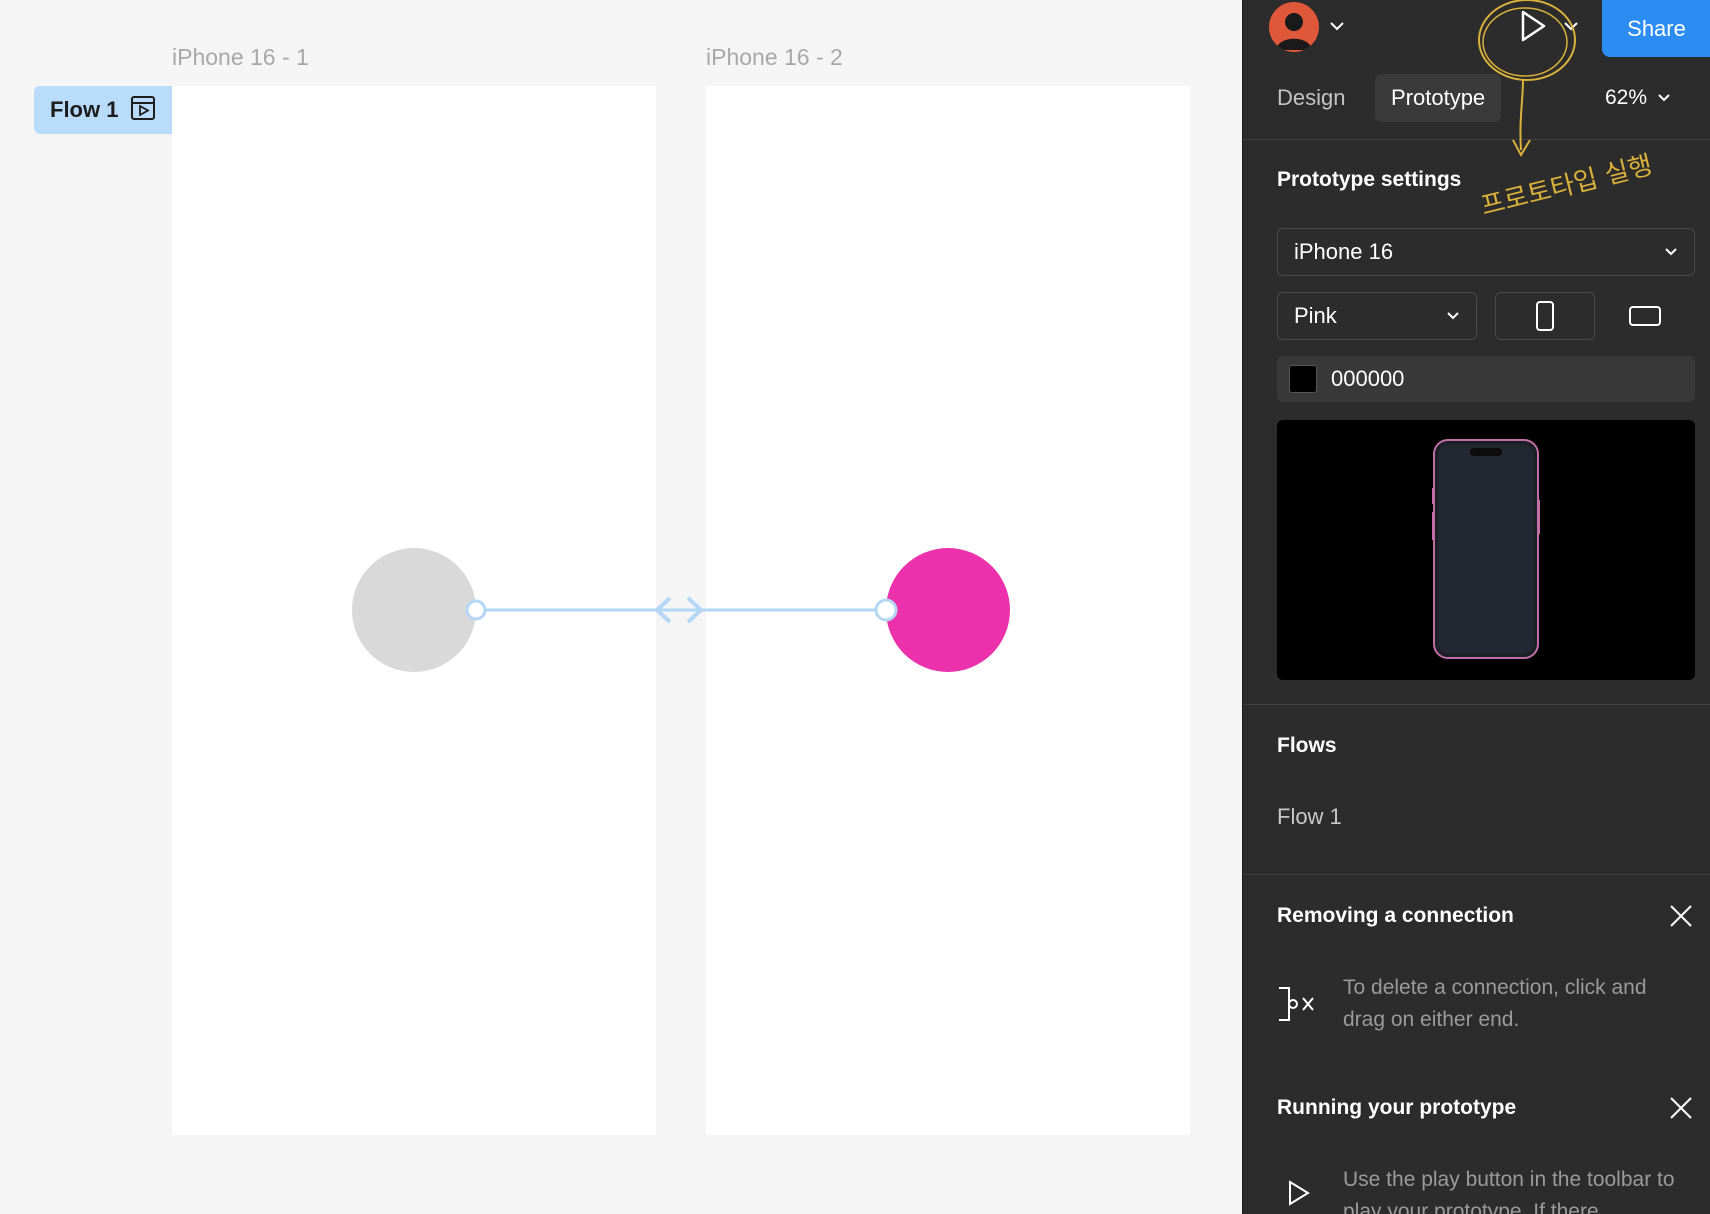  Describe the element at coordinates (1656, 28) in the screenshot. I see `share-button: Share` at that location.